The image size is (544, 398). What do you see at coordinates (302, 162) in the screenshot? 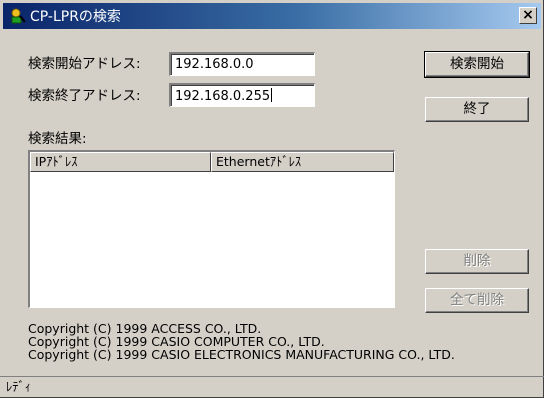
I see `column-header-ethernet: Ethernetｱﾄﾞﾚｽ` at bounding box center [302, 162].